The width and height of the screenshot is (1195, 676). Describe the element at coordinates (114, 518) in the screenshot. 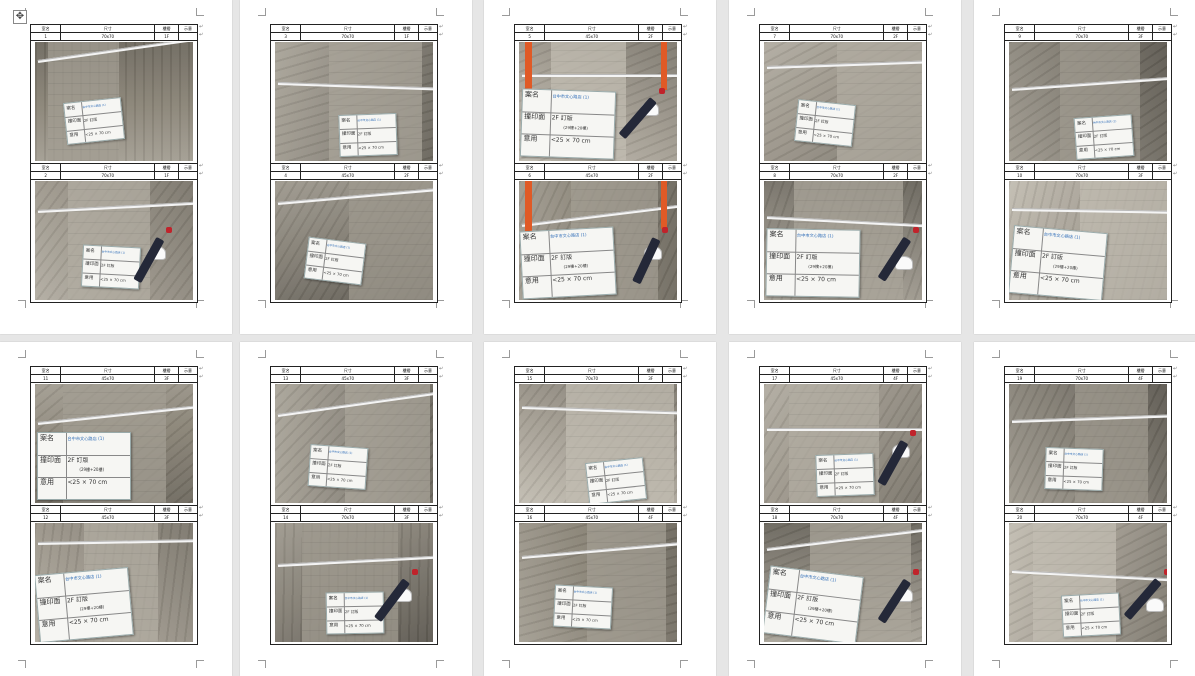

I see `card-header-values: 12 45x70 3F` at that location.